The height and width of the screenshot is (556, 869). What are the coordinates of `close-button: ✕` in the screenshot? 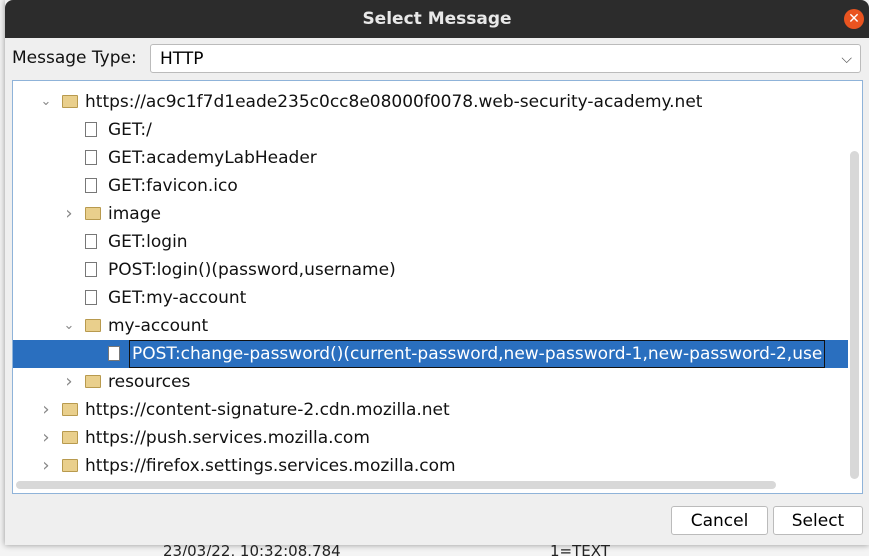 It's located at (854, 19).